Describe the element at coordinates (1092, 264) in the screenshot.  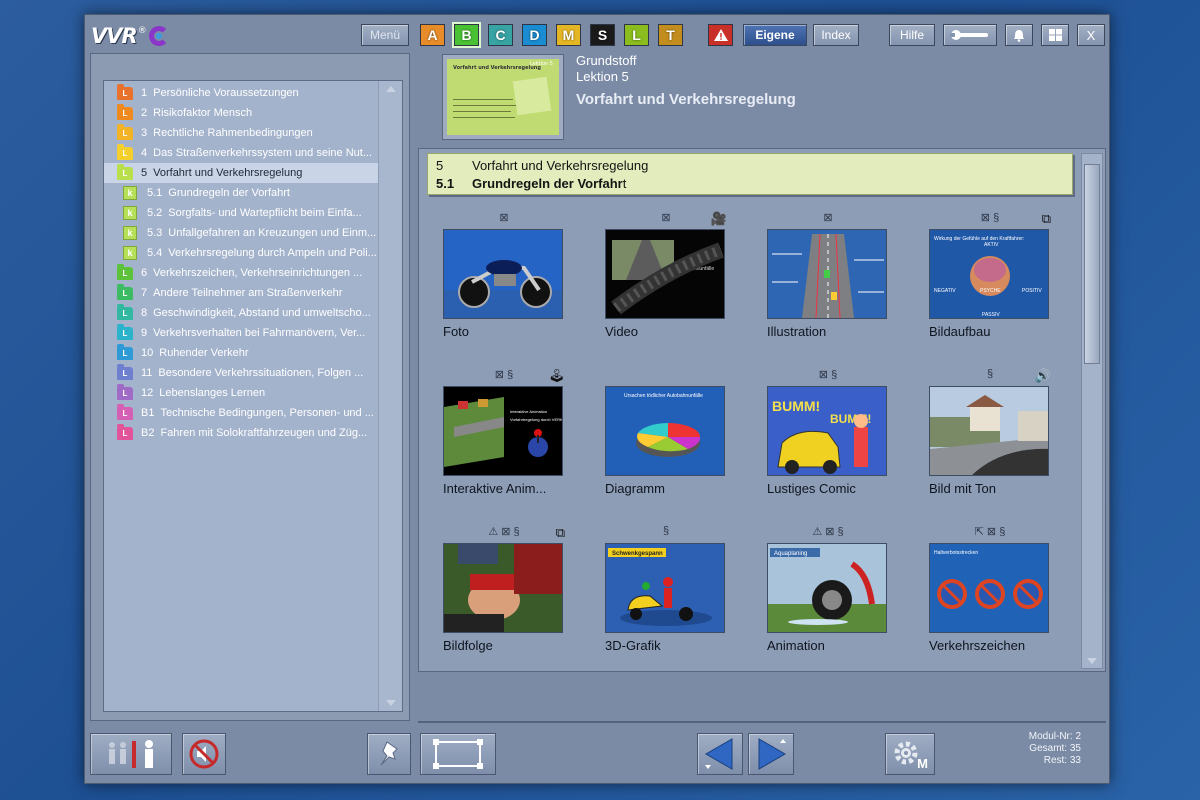
I see `content-scroll-thumb` at that location.